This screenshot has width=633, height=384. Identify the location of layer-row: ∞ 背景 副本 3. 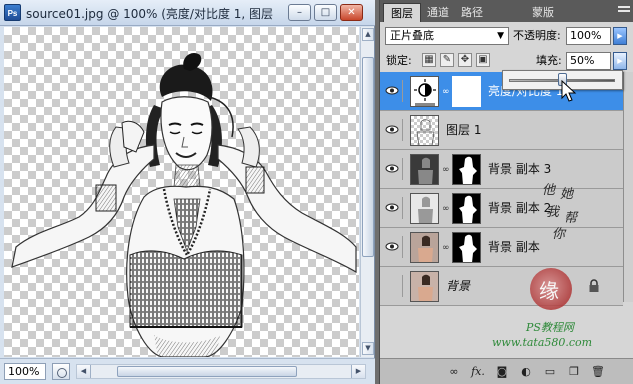
(501, 169).